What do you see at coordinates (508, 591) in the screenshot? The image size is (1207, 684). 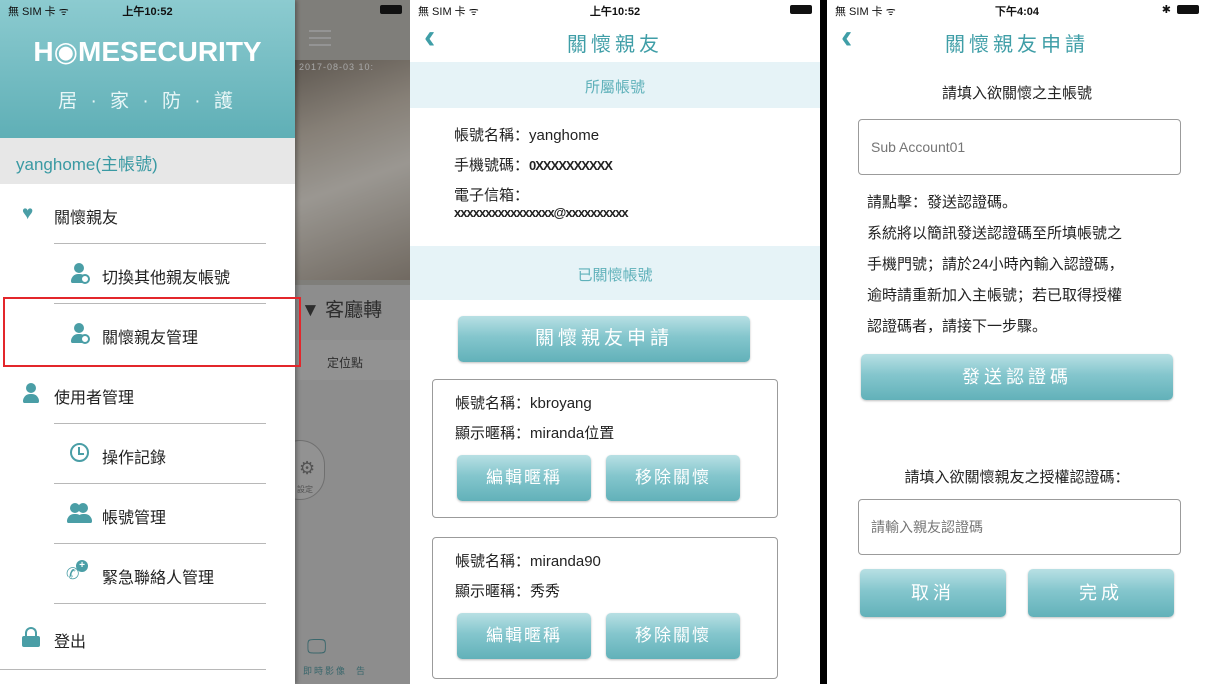 I see `card-nickname: 顯示暱稱：秀秀` at bounding box center [508, 591].